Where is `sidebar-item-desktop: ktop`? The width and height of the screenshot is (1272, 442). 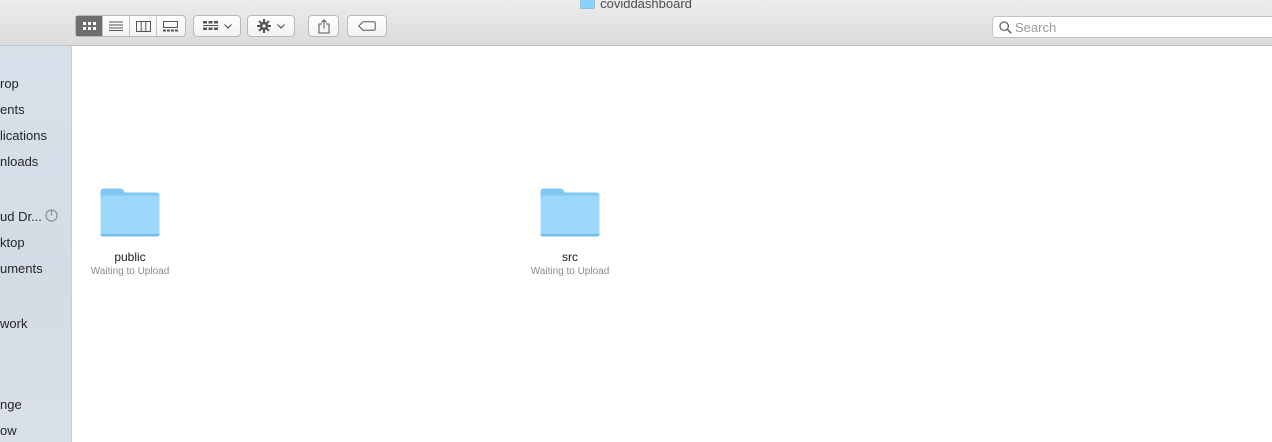 sidebar-item-desktop: ktop is located at coordinates (12, 243).